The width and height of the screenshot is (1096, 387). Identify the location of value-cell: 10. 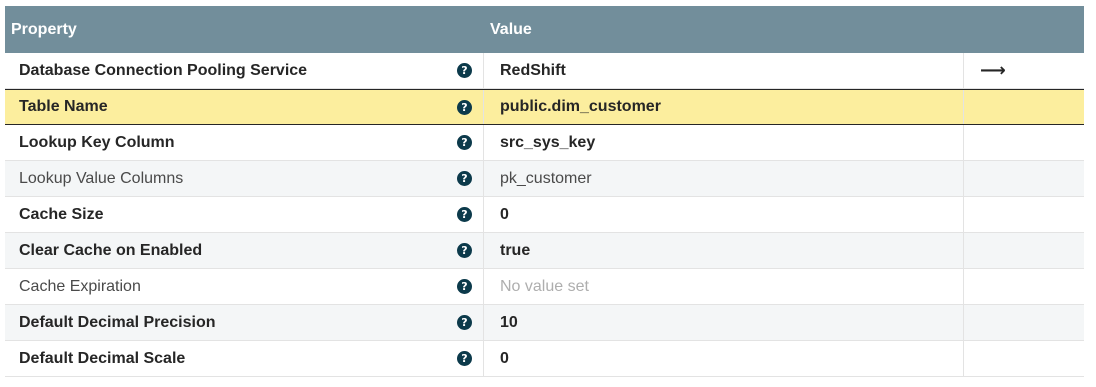
(724, 322).